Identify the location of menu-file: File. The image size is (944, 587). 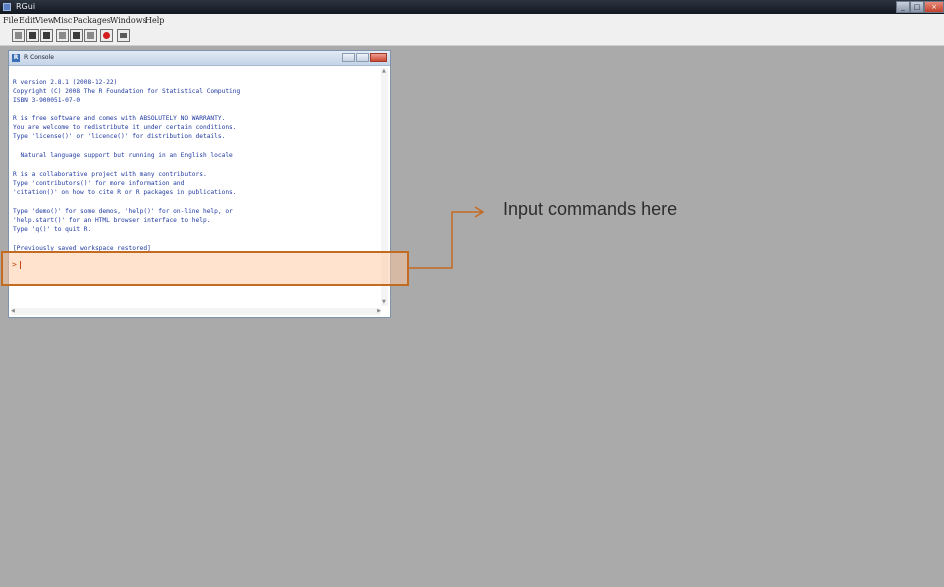
(10, 20).